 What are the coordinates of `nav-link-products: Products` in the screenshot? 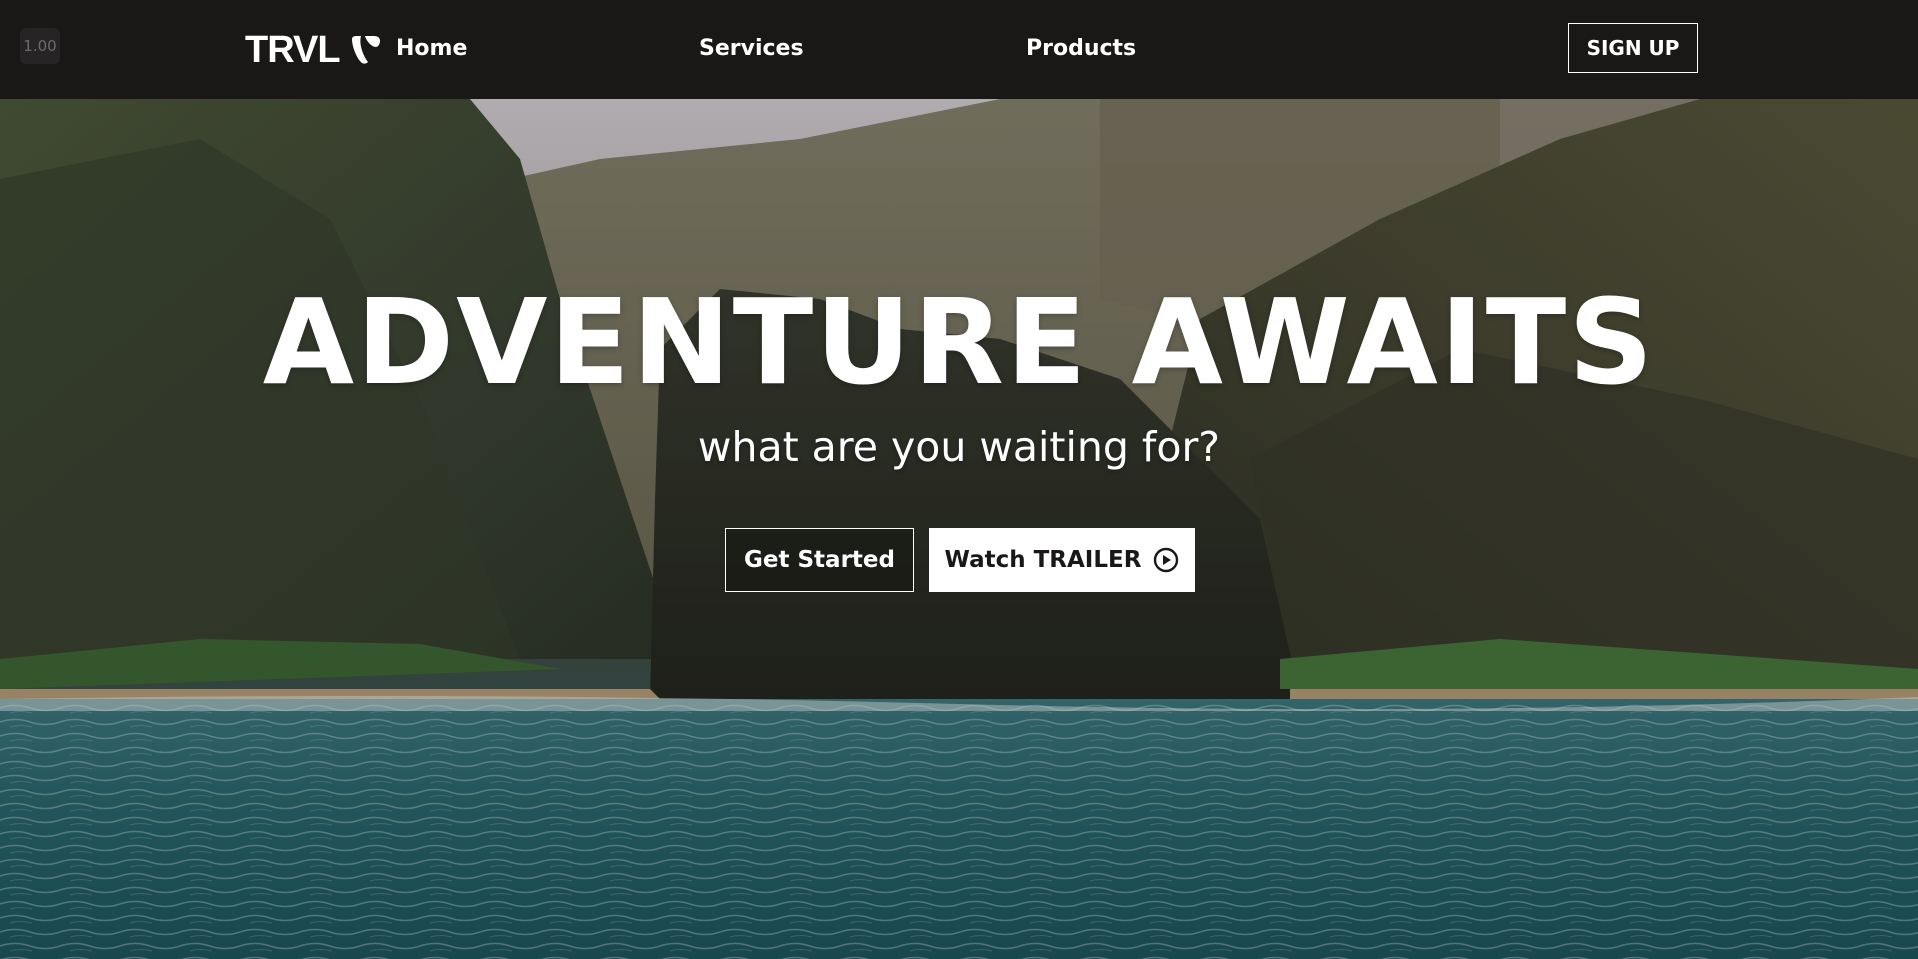 It's located at (1081, 49).